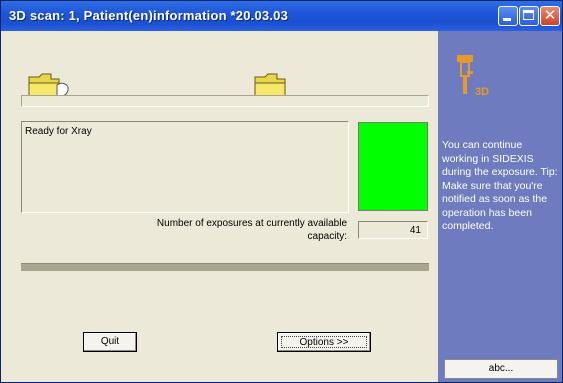  What do you see at coordinates (327, 236) in the screenshot?
I see `exposure-label-line2: capacity:` at bounding box center [327, 236].